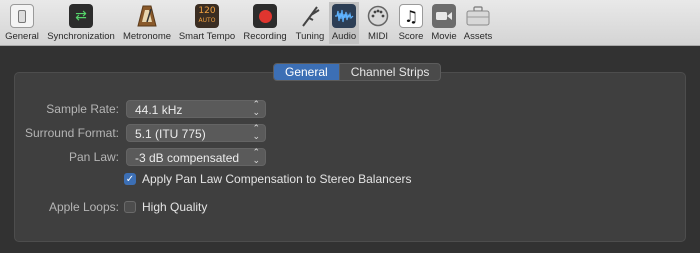  I want to click on toolbar-item-audio: Audio, so click(344, 23).